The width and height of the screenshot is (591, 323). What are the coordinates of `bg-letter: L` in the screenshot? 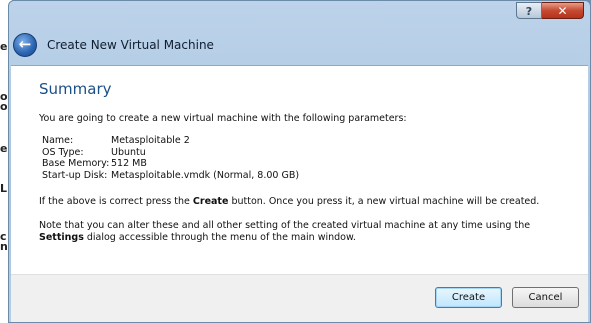 It's located at (4, 188).